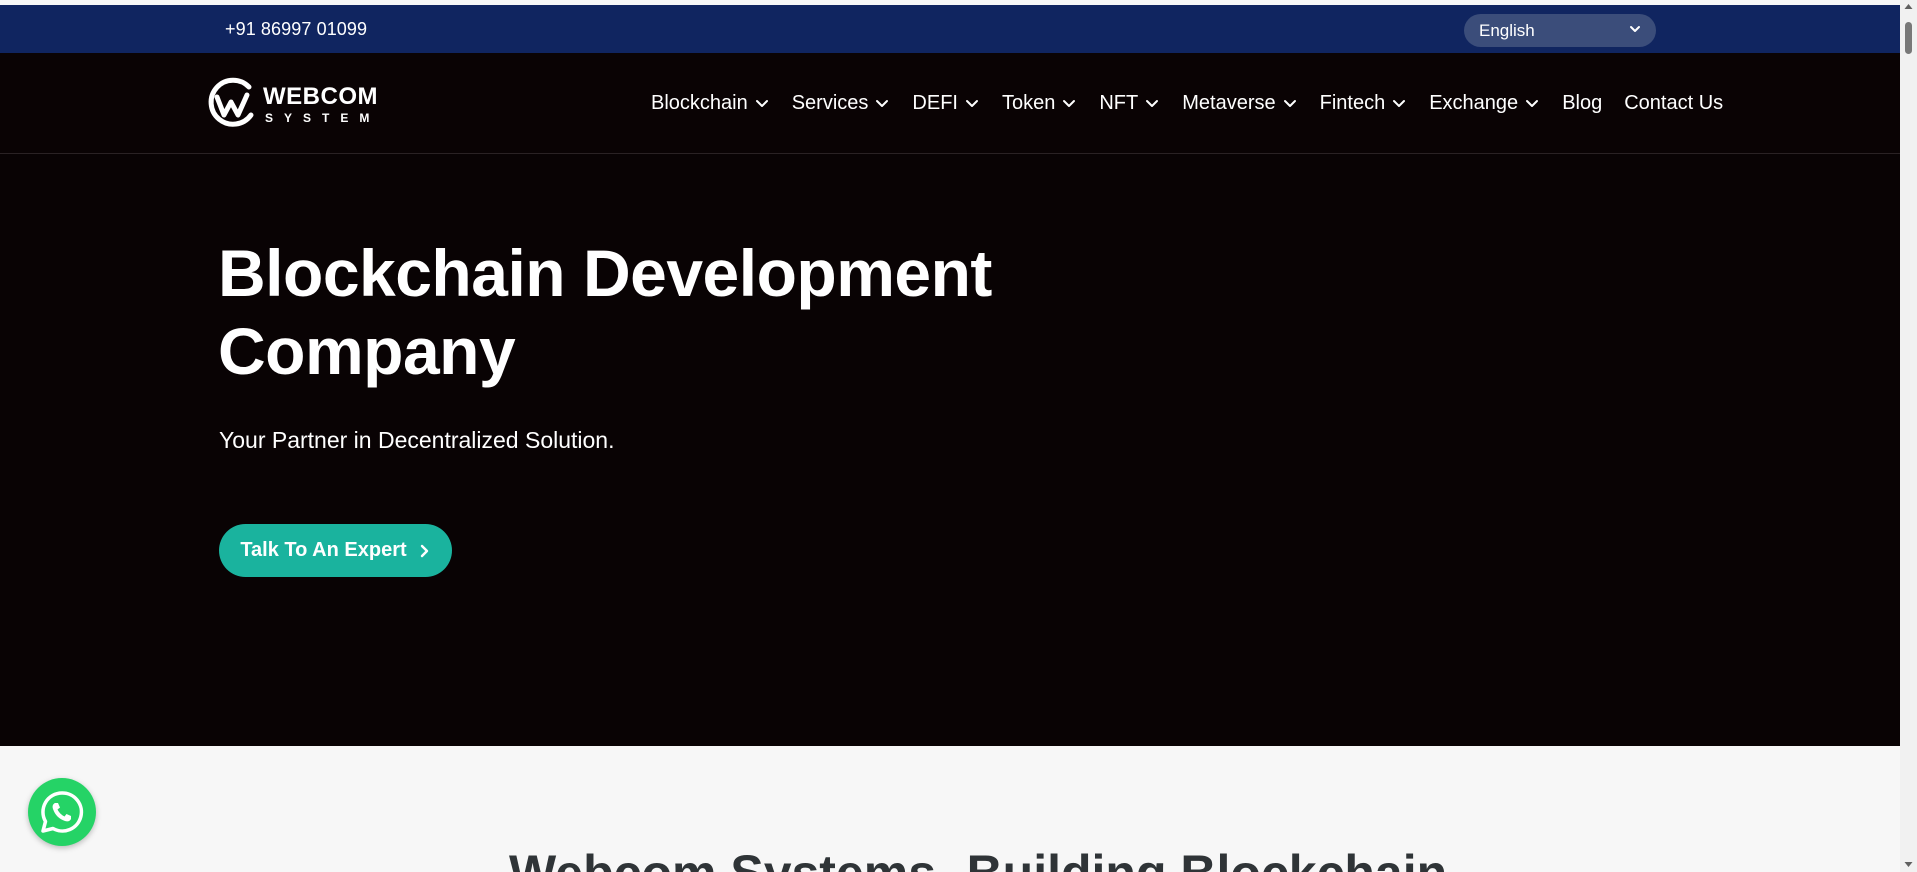 The height and width of the screenshot is (872, 1917). I want to click on nav-item-services: Services, so click(841, 103).